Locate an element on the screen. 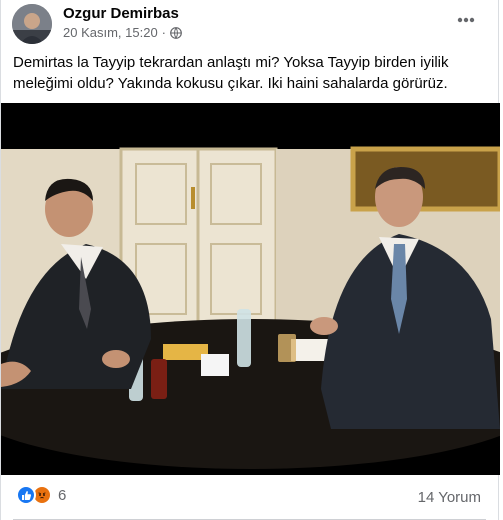 Image resolution: width=503 pixels, height=520 pixels. avatar-image is located at coordinates (32, 24).